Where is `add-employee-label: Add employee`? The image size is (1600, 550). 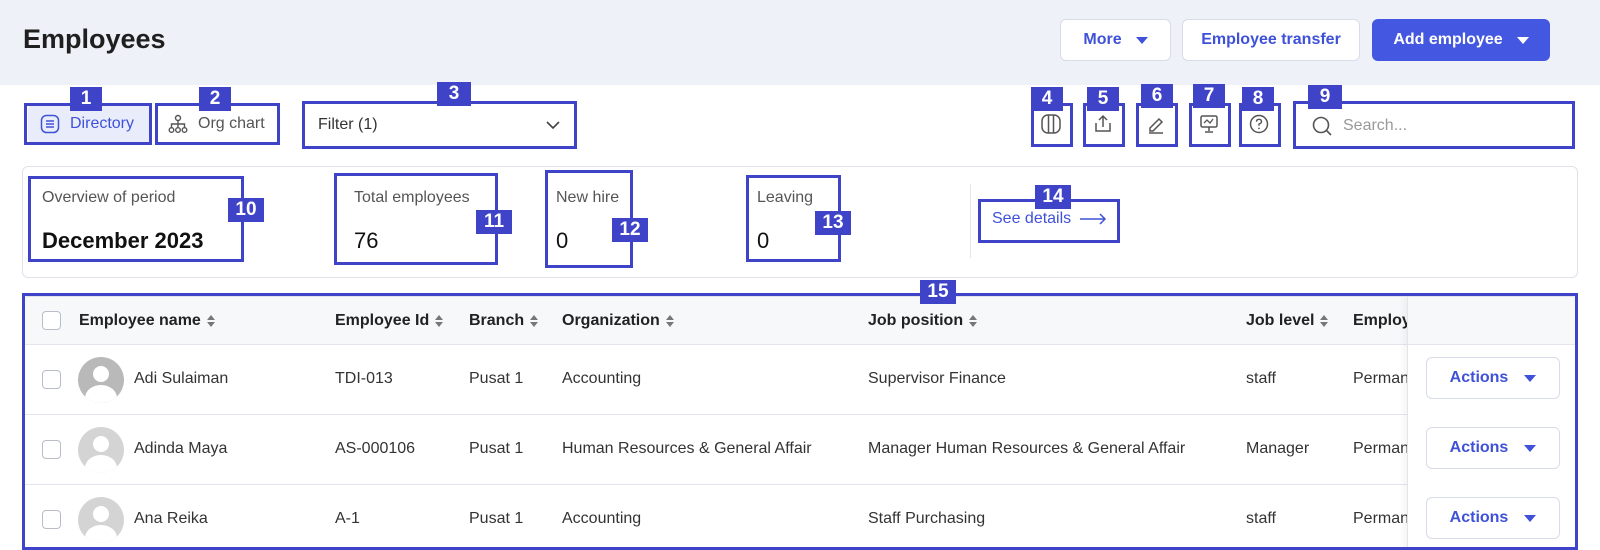
add-employee-label: Add employee is located at coordinates (1448, 39).